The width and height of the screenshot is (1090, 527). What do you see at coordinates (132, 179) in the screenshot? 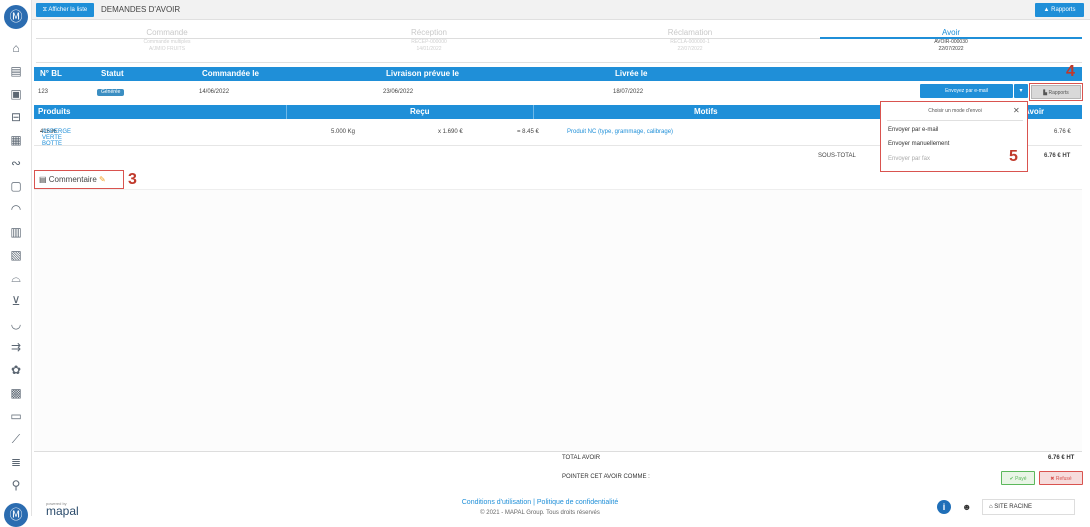
I see `annotation-3: 3` at bounding box center [132, 179].